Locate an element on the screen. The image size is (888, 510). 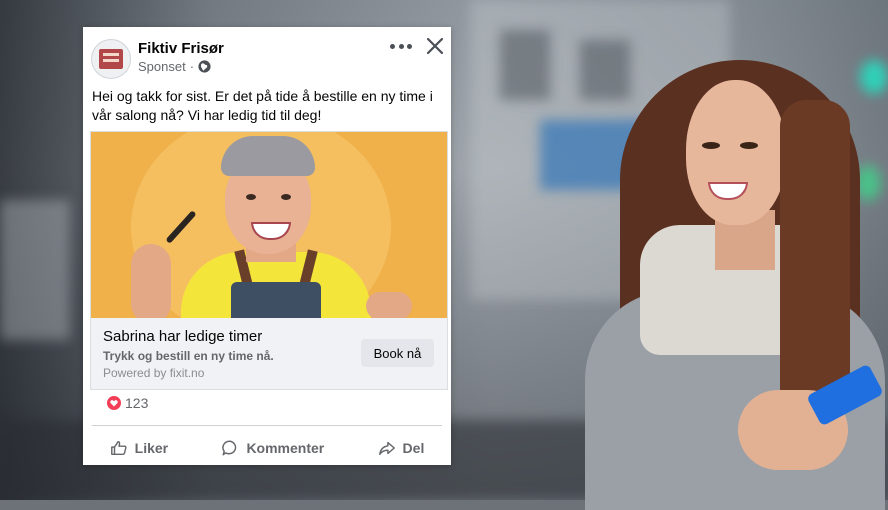
sponsored-text: Sponset is located at coordinates (162, 66).